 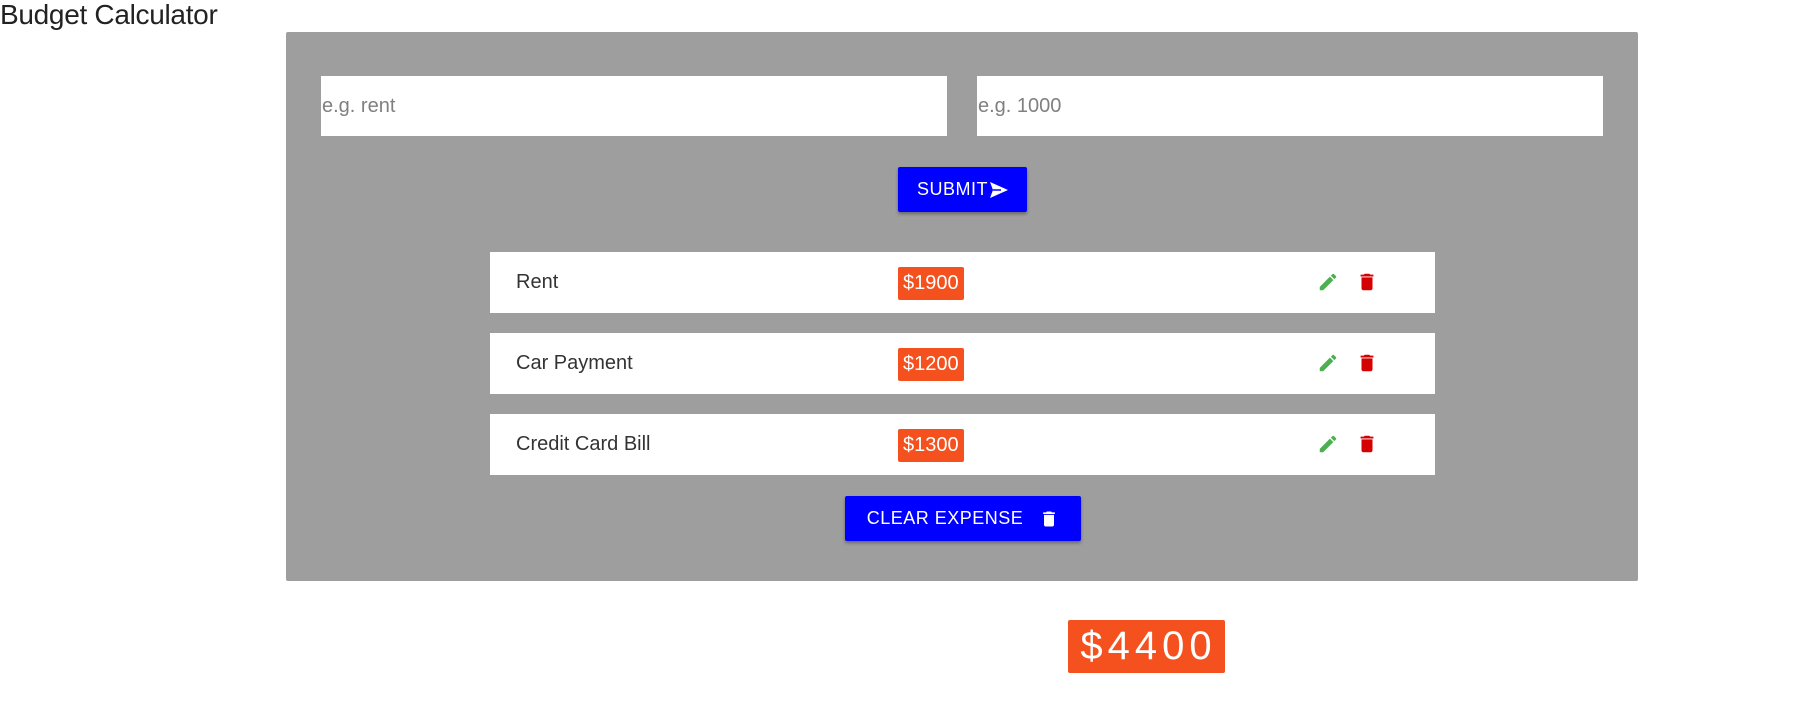 I want to click on expense-name: Car Payment, so click(x=574, y=363).